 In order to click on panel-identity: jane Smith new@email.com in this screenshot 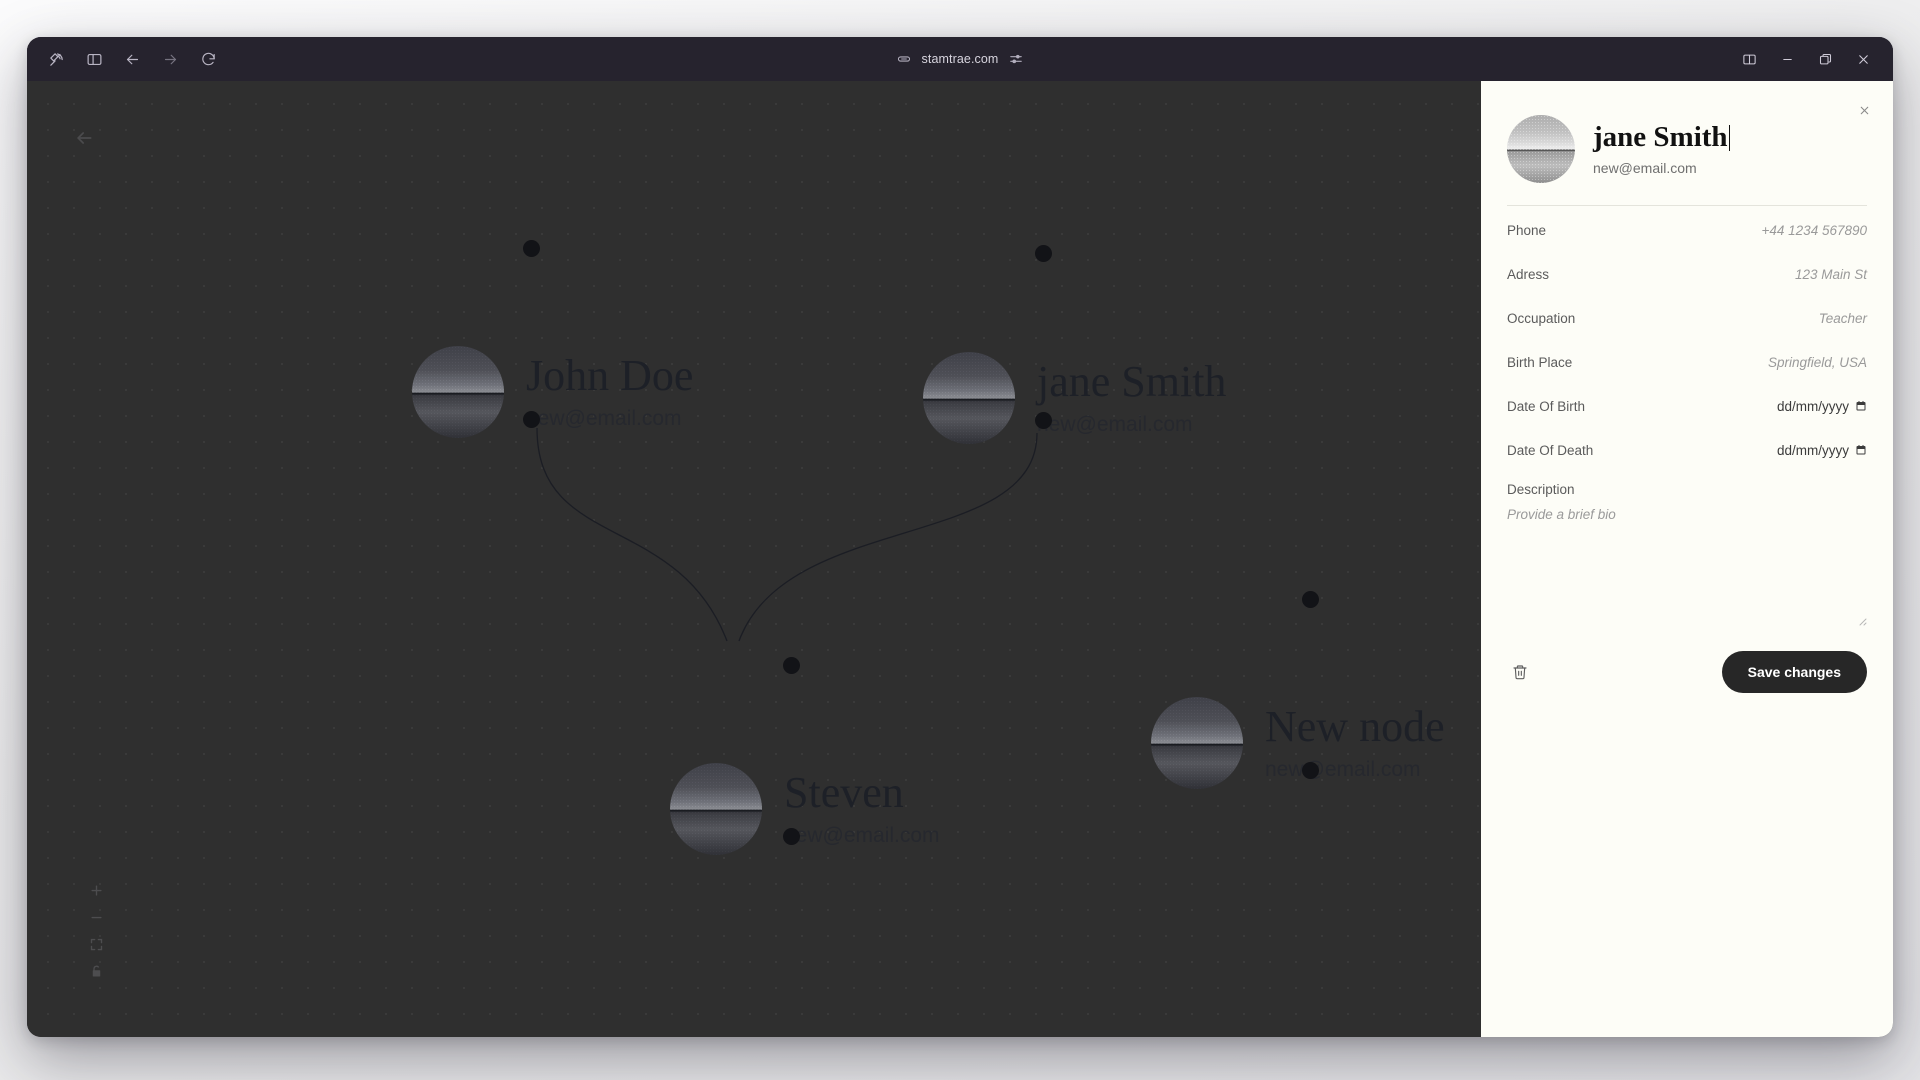, I will do `click(1662, 148)`.